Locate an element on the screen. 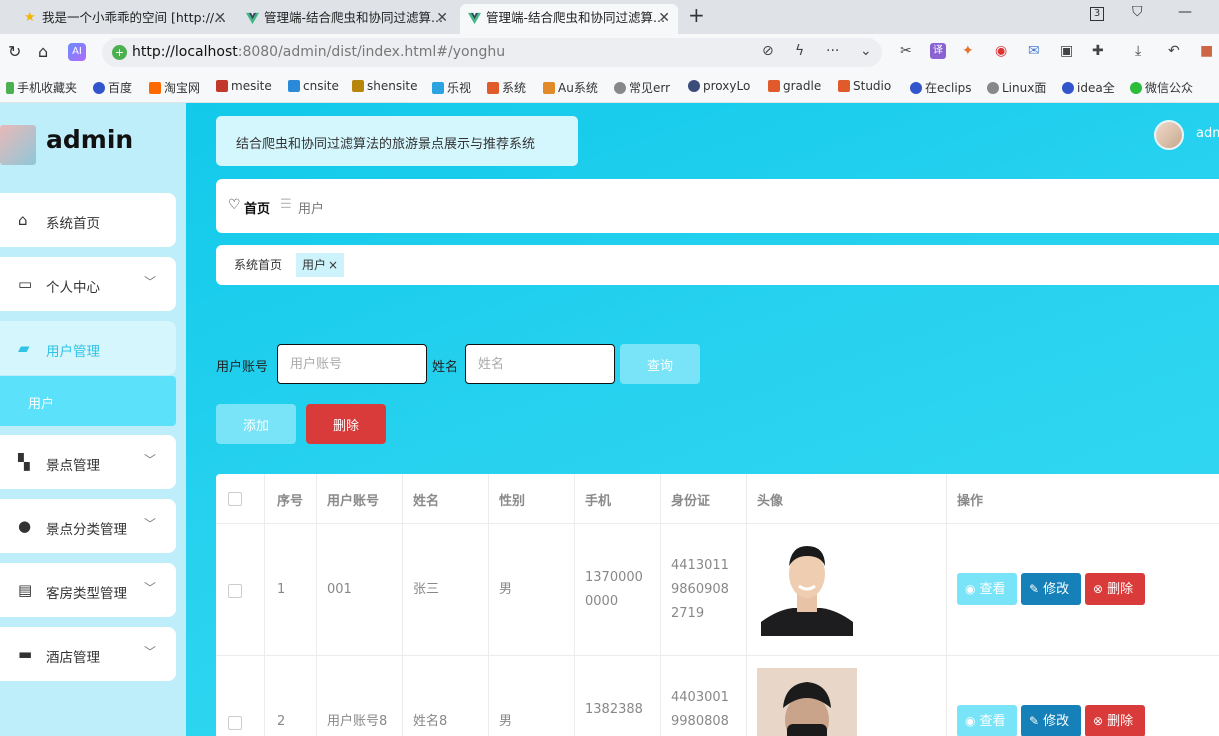 This screenshot has width=1219, height=736. add-button: 添加 is located at coordinates (256, 424).